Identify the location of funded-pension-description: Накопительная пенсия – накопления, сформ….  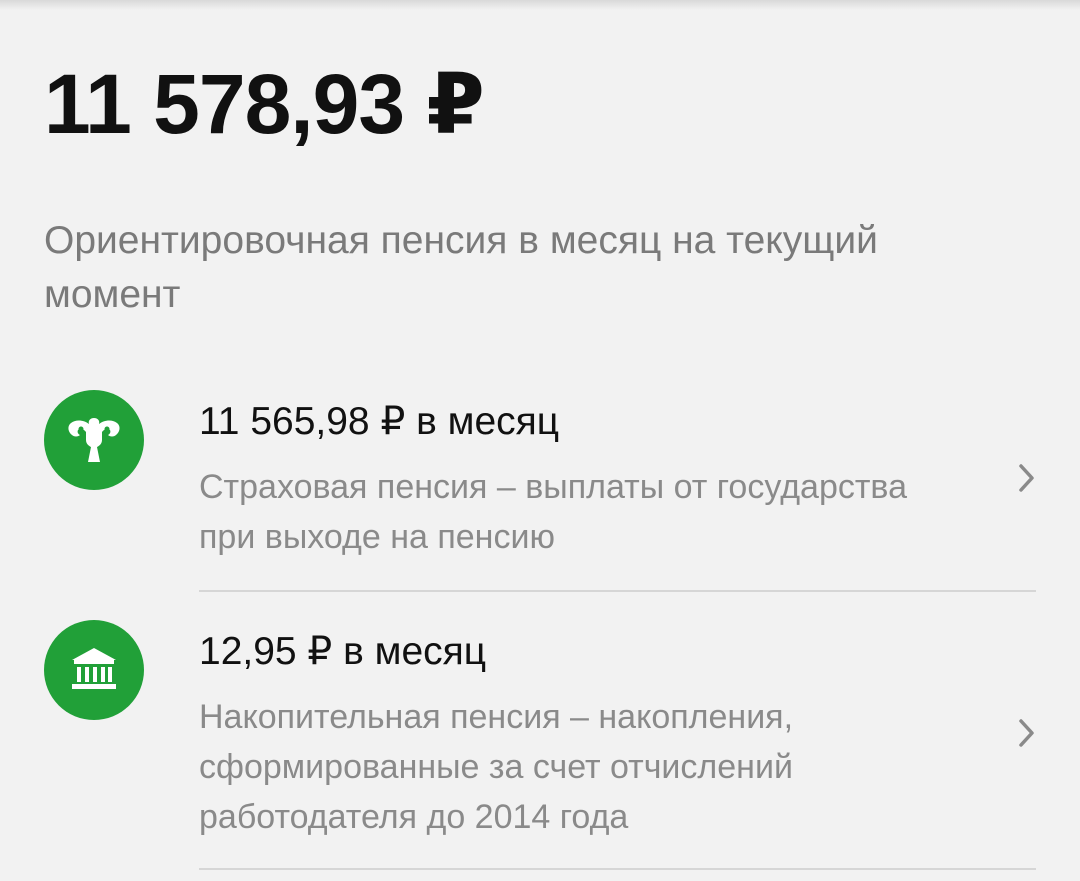
(496, 767).